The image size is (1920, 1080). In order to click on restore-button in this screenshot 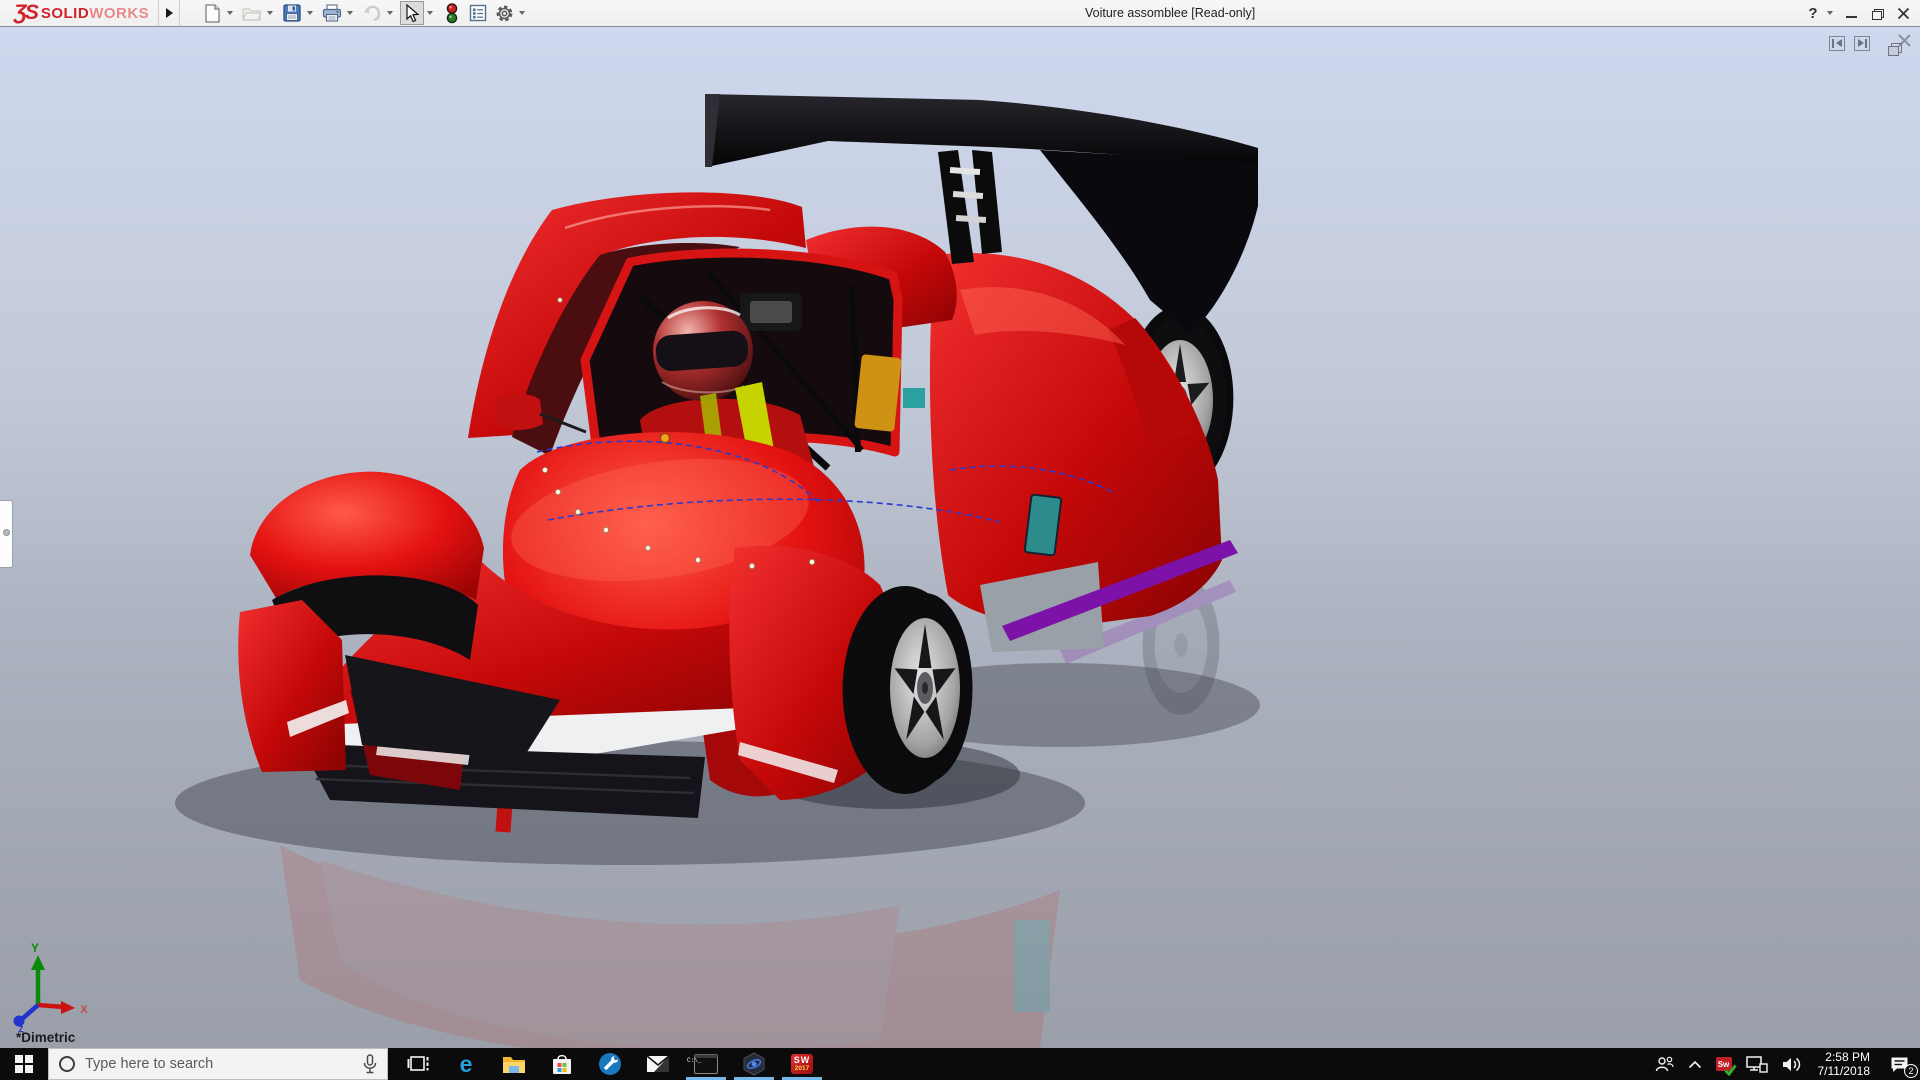, I will do `click(1877, 13)`.